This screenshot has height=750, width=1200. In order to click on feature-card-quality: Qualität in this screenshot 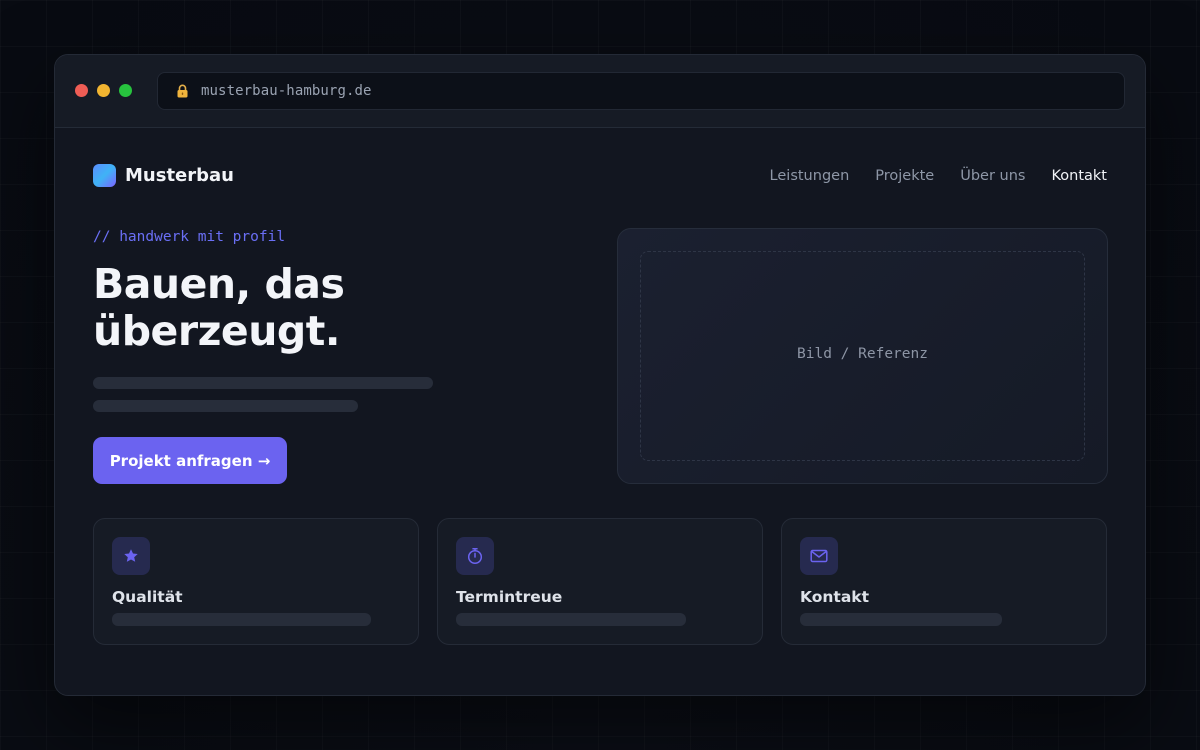, I will do `click(256, 581)`.